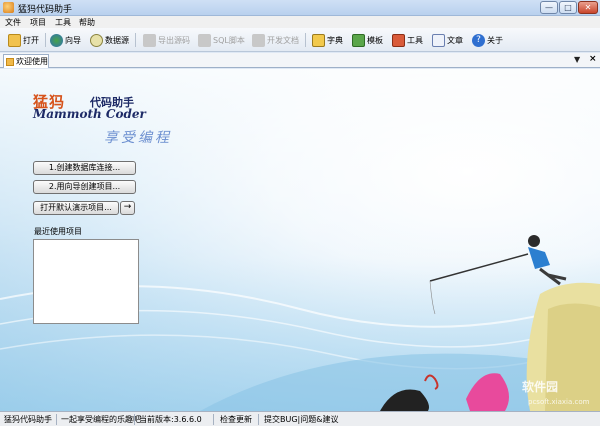 The width and height of the screenshot is (600, 426). What do you see at coordinates (23, 40) in the screenshot?
I see `open-button: 打开` at bounding box center [23, 40].